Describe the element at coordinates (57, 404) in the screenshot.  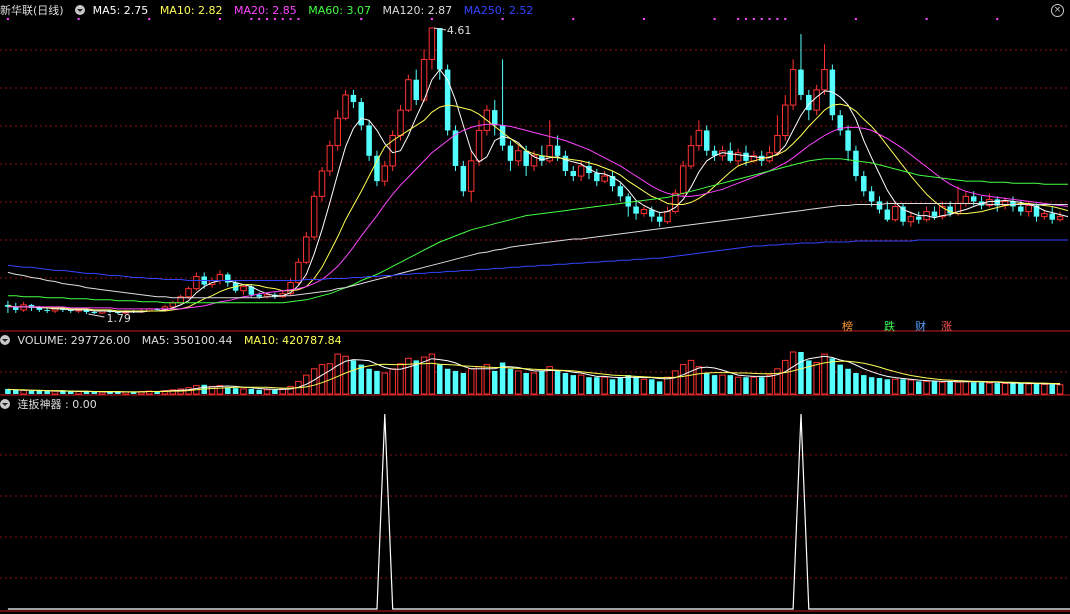
I see `indicator-label: 连扳神器 : 0.00` at that location.